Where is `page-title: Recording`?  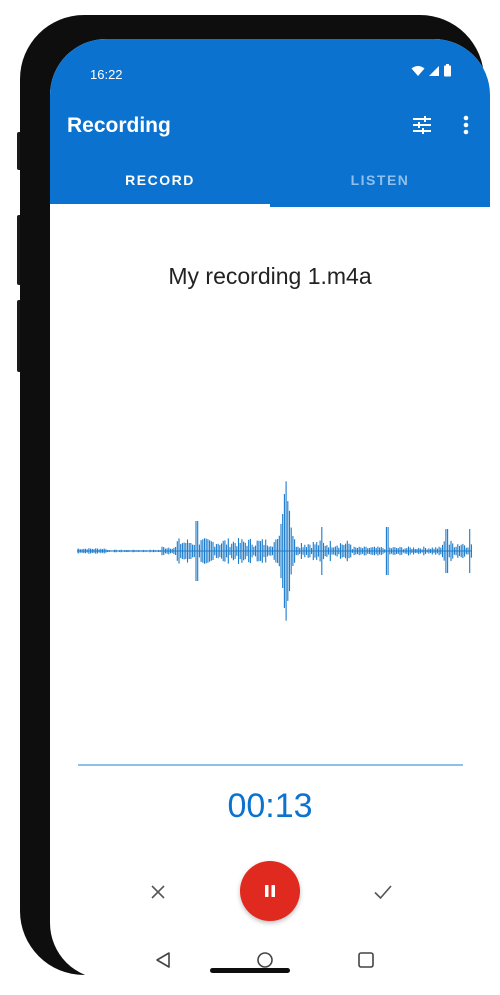 page-title: Recording is located at coordinates (119, 125).